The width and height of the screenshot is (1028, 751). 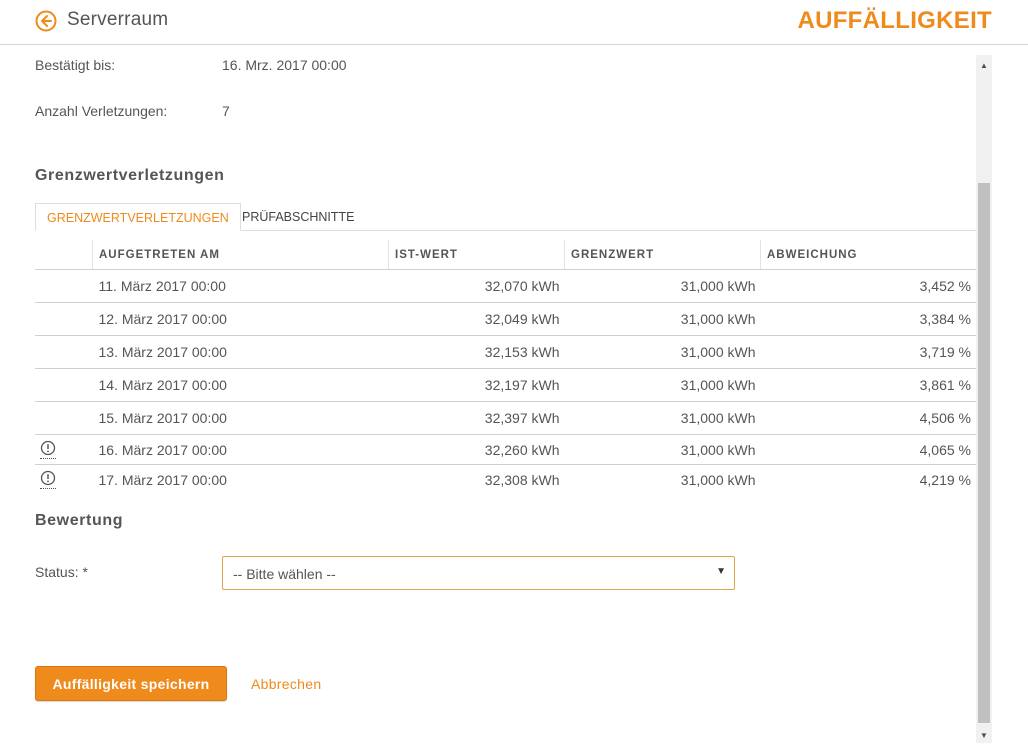 What do you see at coordinates (284, 574) in the screenshot?
I see `status-selected-value: -- Bitte wählen --` at bounding box center [284, 574].